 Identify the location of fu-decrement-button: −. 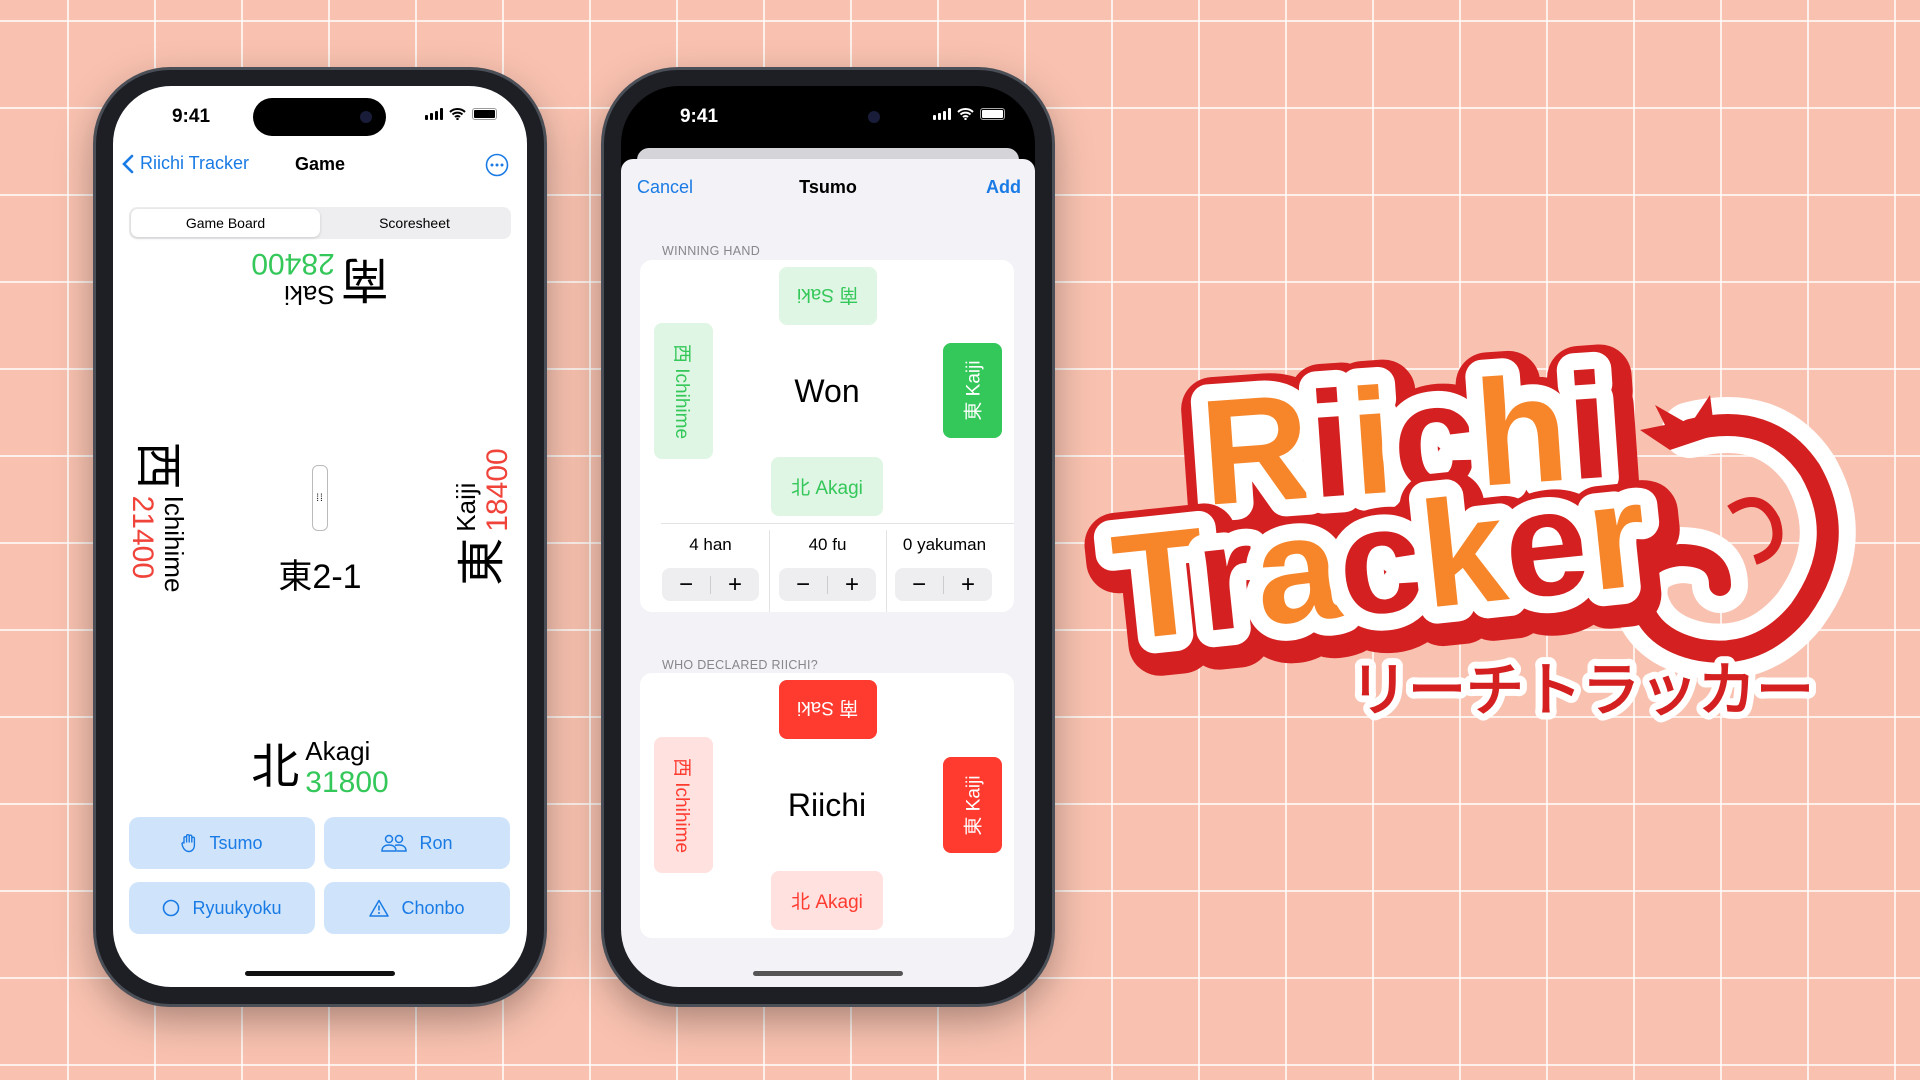
(803, 584).